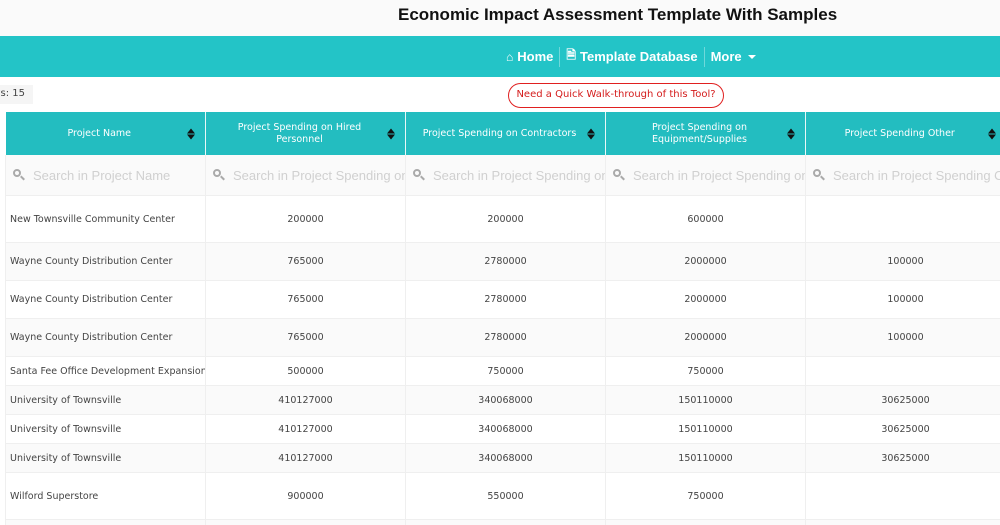 This screenshot has height=525, width=1000. I want to click on nav-items: ⌂ Home 🗎 Template Database More, so click(631, 56).